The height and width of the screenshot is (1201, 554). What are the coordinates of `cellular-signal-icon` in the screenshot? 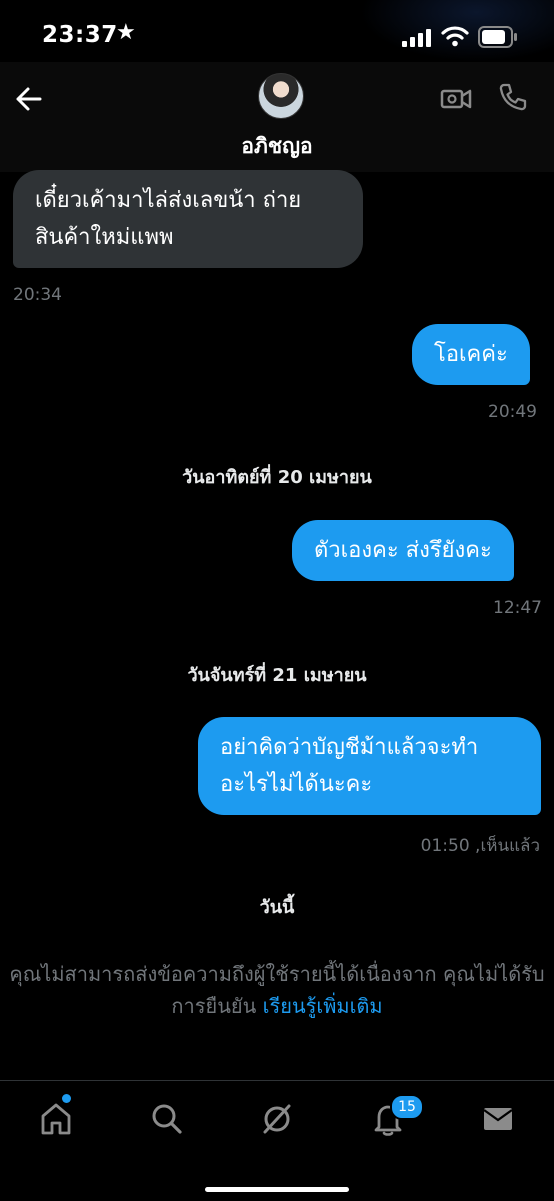 It's located at (416, 38).